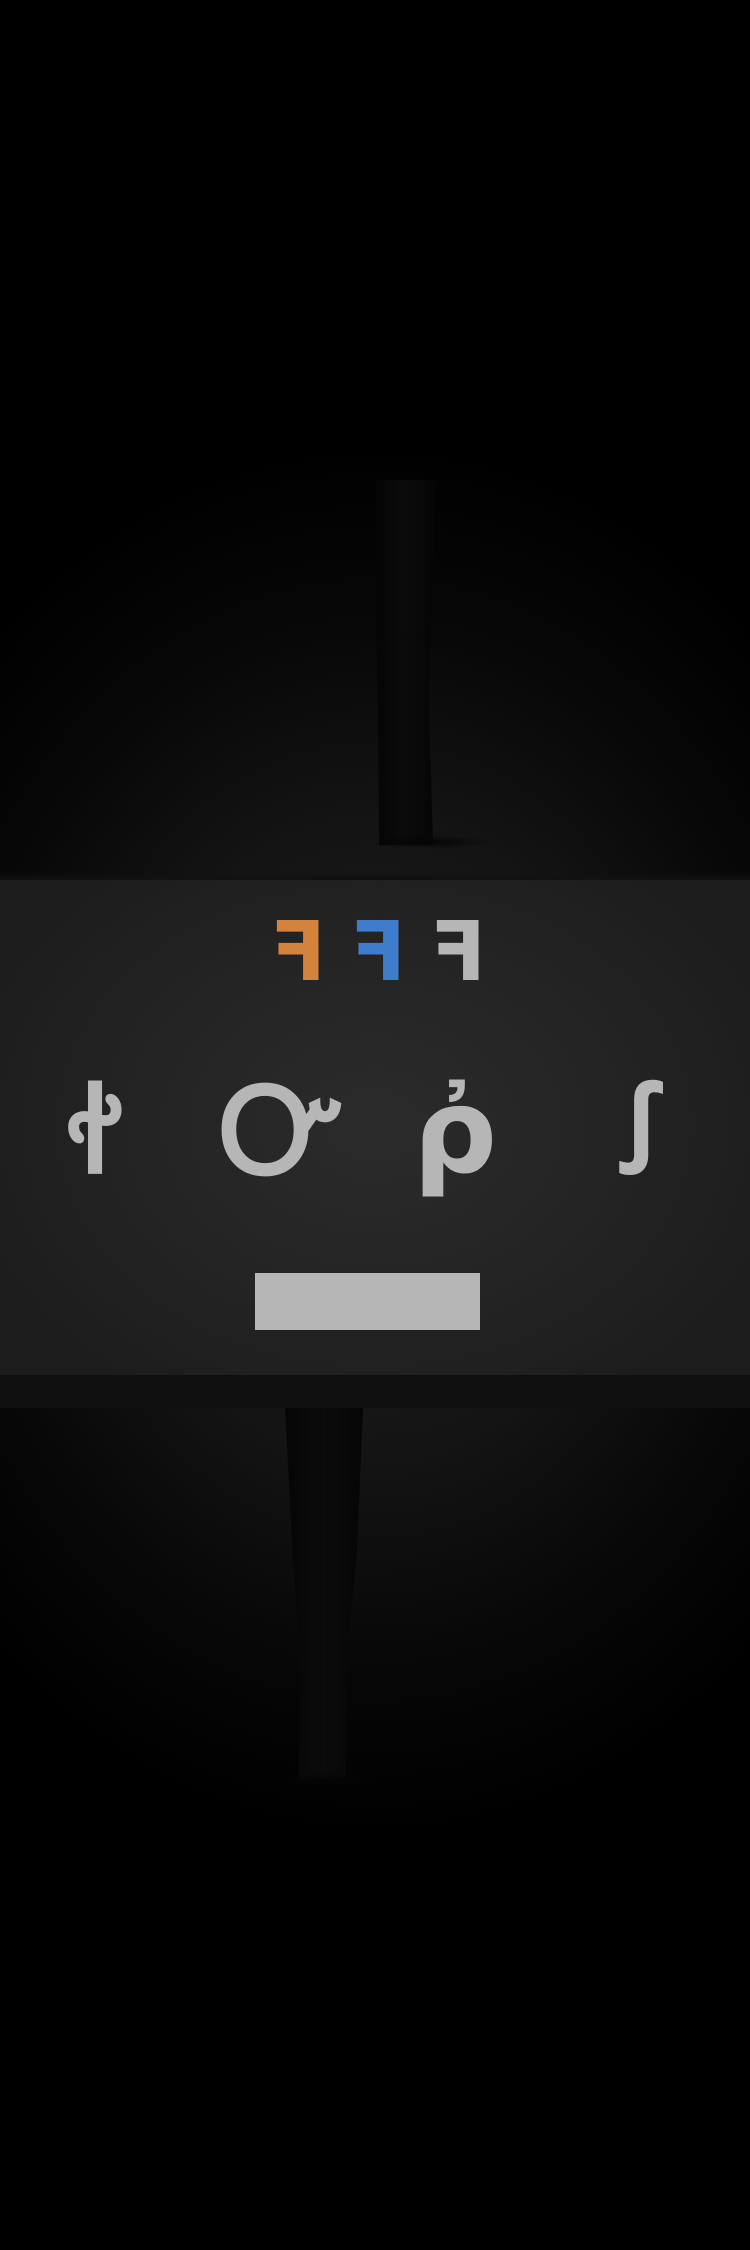 The image size is (750, 2250). What do you see at coordinates (458, 957) in the screenshot?
I see `marker-gray: ꟻ` at bounding box center [458, 957].